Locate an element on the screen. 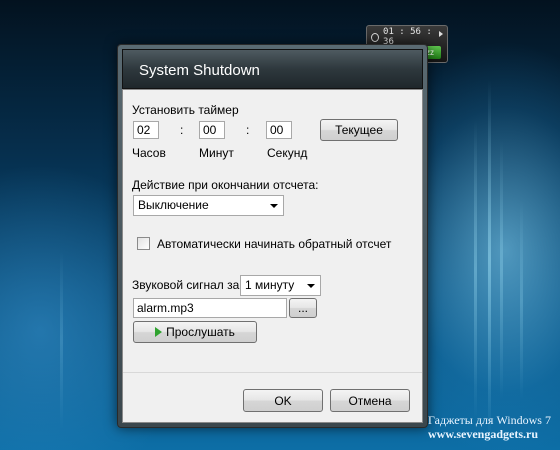 This screenshot has width=560, height=450. hours-label: Часов is located at coordinates (149, 153).